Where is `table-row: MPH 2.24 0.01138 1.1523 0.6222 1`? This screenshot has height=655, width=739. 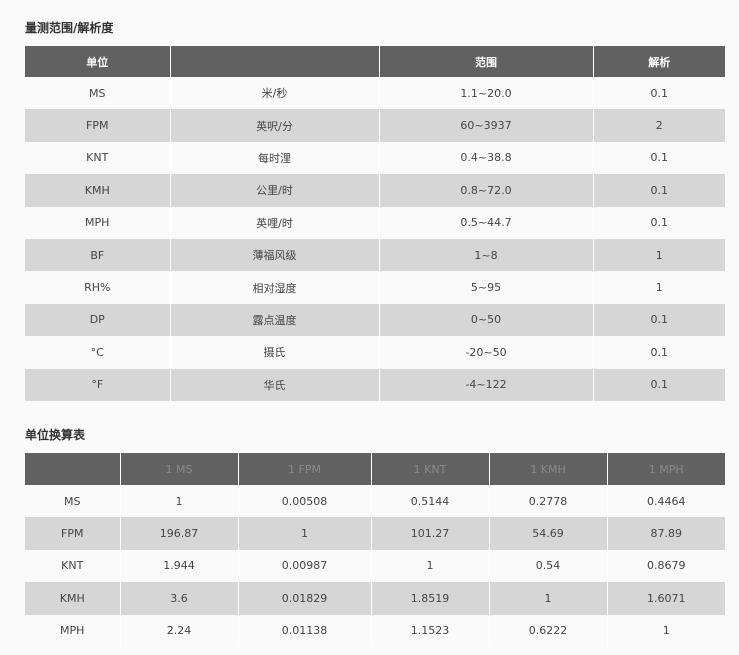
table-row: MPH 2.24 0.01138 1.1523 0.6222 1 is located at coordinates (375, 630).